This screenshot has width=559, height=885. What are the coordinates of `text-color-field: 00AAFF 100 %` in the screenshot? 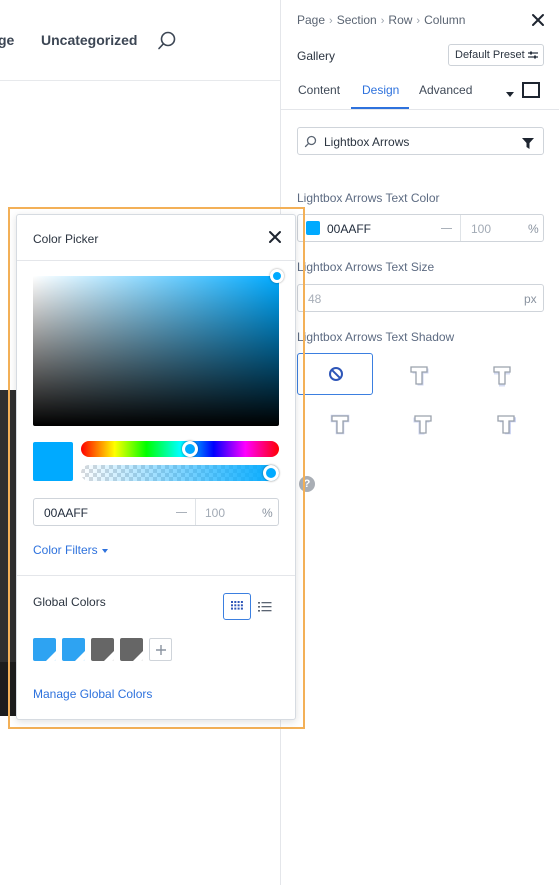 It's located at (420, 228).